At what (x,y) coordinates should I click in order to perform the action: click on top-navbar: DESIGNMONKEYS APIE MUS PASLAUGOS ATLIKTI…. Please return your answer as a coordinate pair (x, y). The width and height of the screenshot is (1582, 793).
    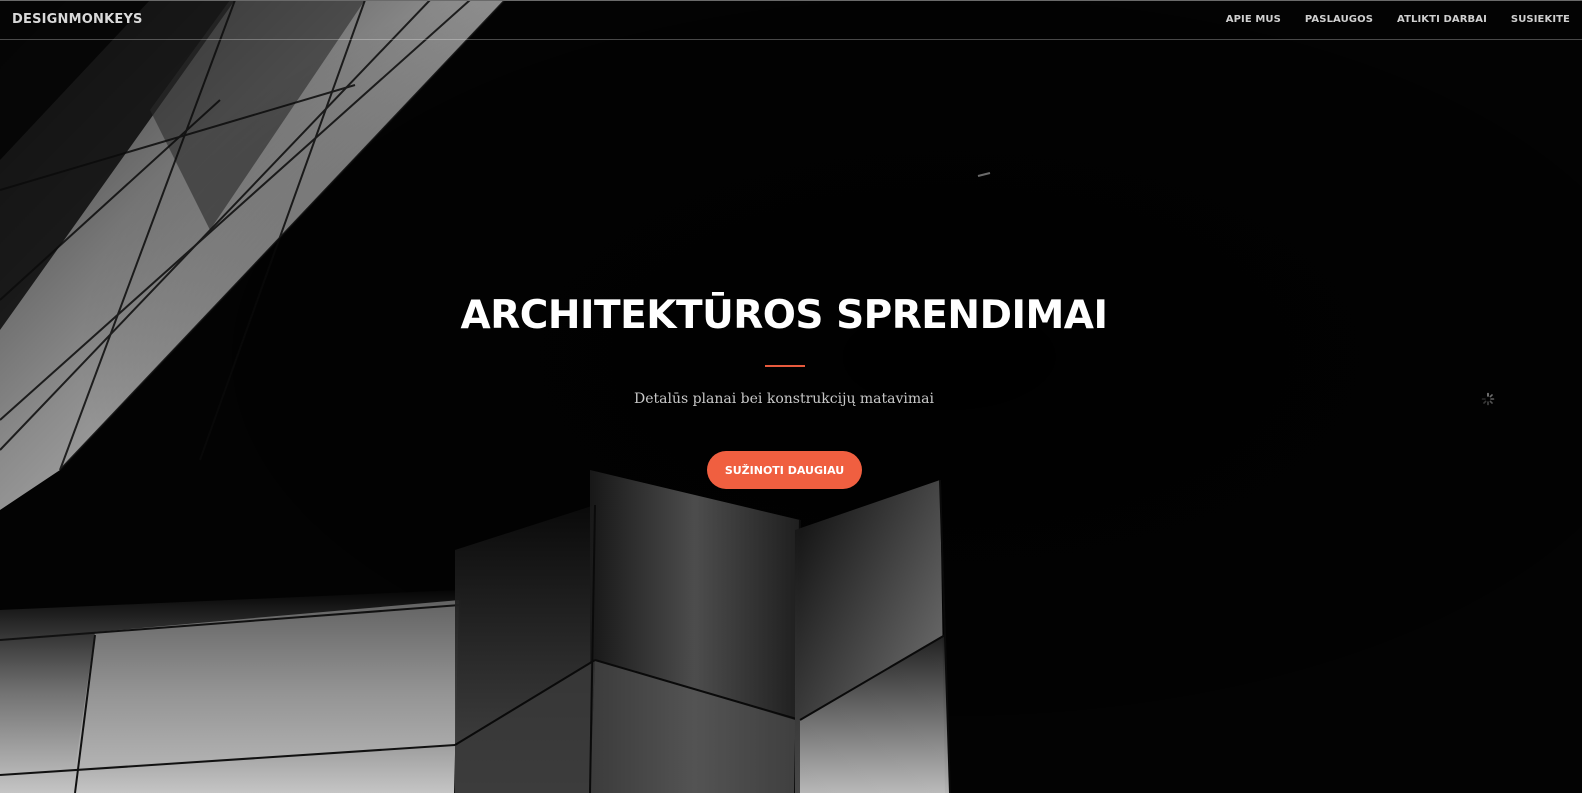
    Looking at the image, I should click on (791, 20).